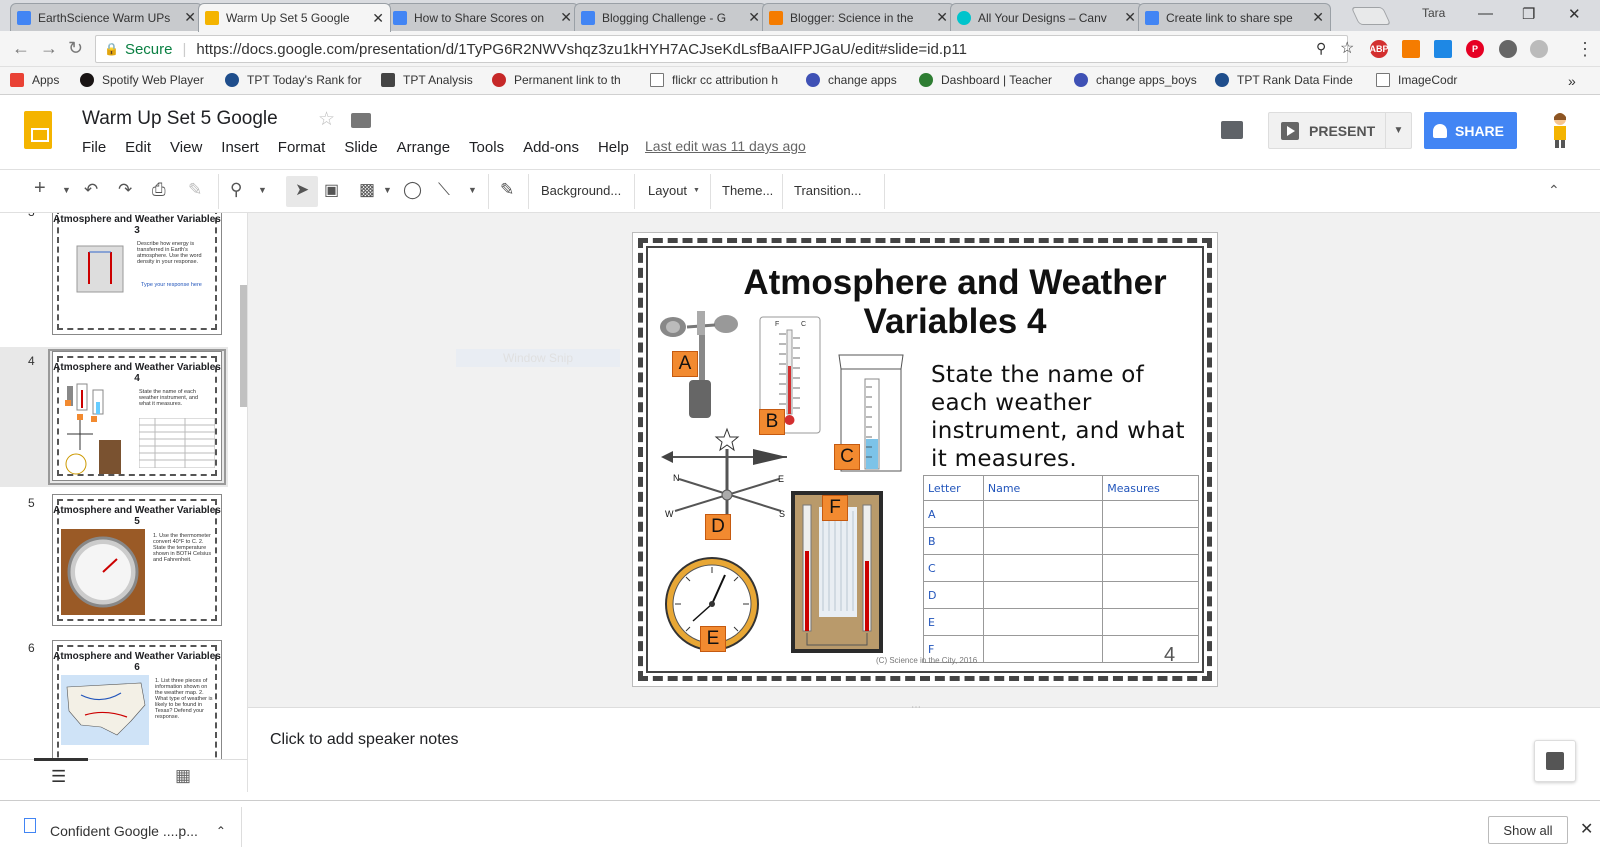 This screenshot has width=1600, height=858. What do you see at coordinates (1340, 130) in the screenshot?
I see `present-button: PRESENT ▼` at bounding box center [1340, 130].